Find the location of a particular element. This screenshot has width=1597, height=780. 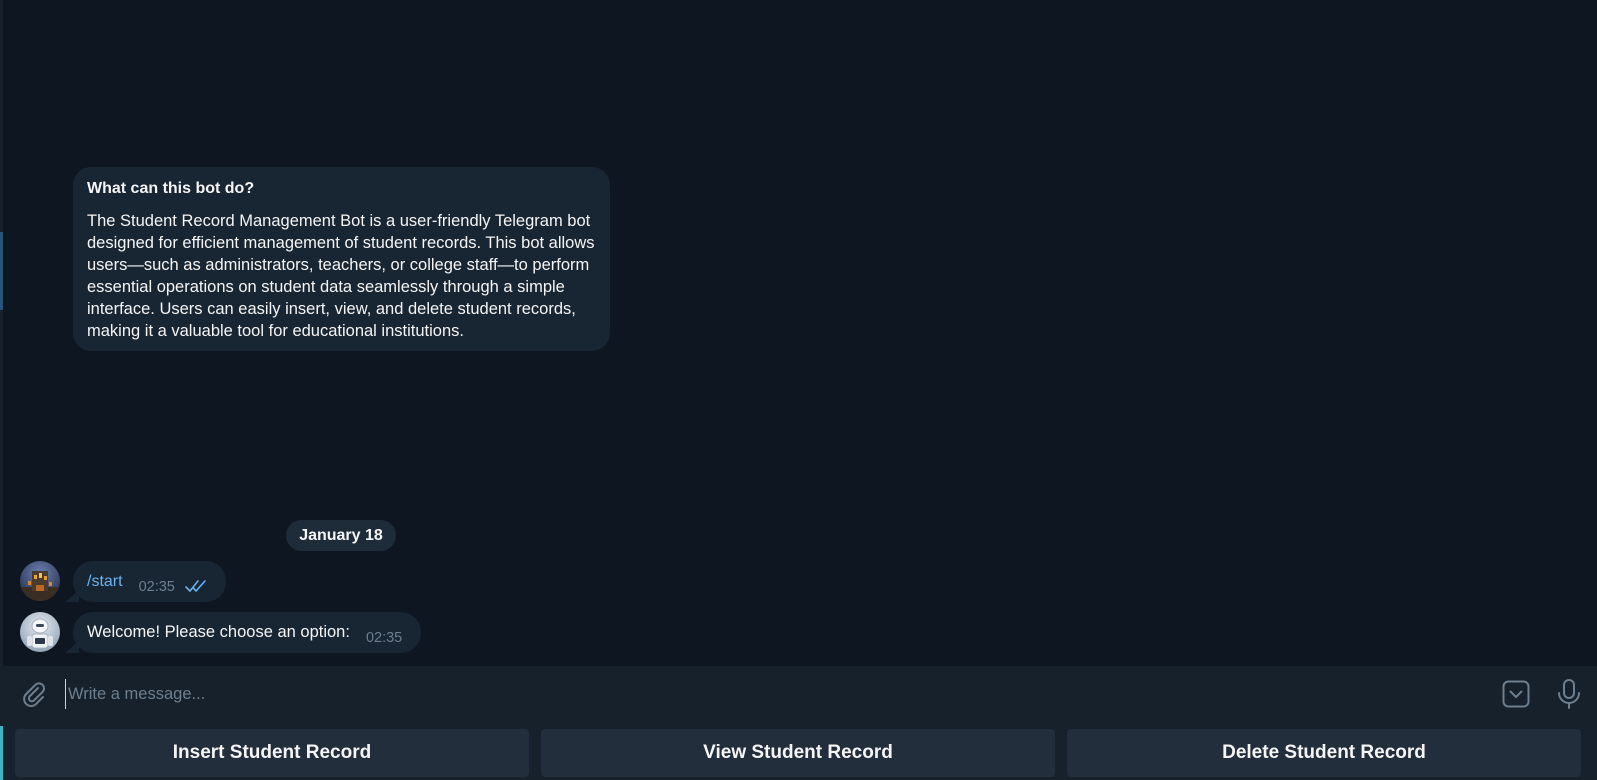

delete-student-record-button: Delete Student Record is located at coordinates (1324, 753).